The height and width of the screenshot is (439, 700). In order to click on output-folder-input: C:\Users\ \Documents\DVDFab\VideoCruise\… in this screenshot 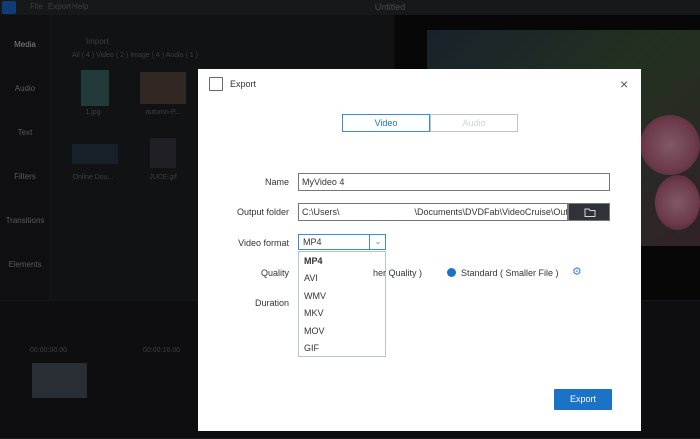, I will do `click(433, 212)`.